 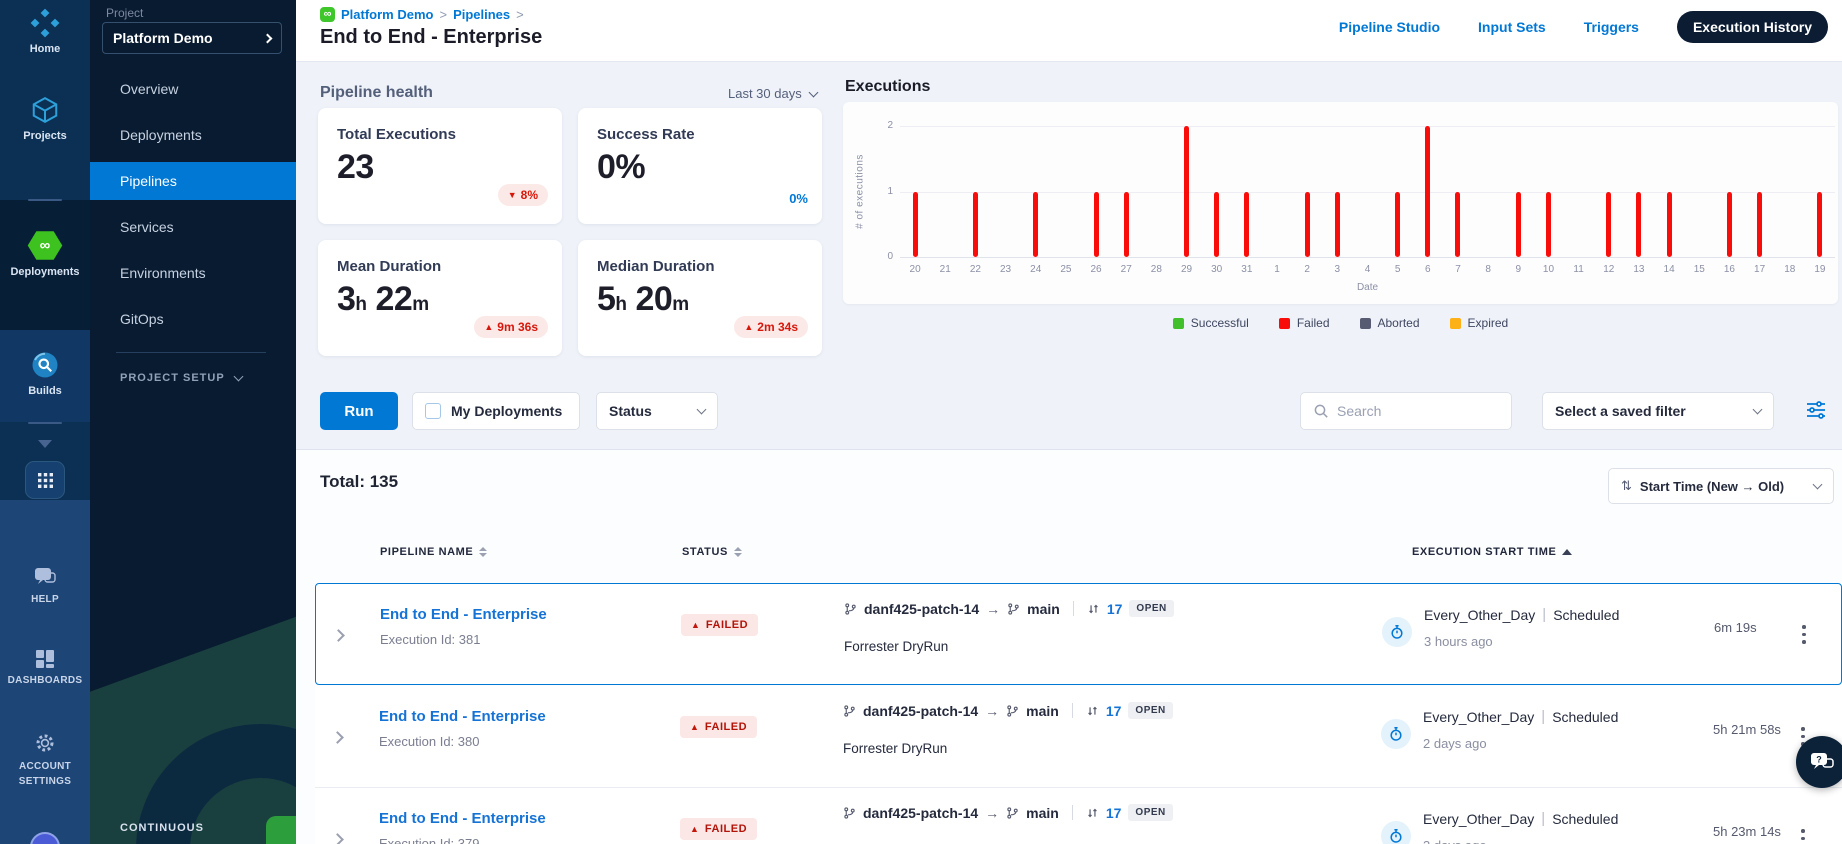 I want to click on sidebar-item-overview: Overview, so click(x=193, y=89).